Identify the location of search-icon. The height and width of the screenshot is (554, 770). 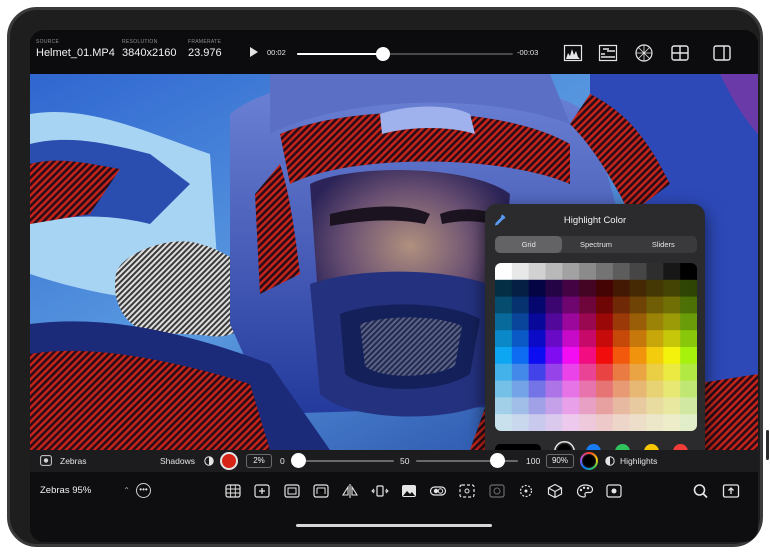
(701, 491).